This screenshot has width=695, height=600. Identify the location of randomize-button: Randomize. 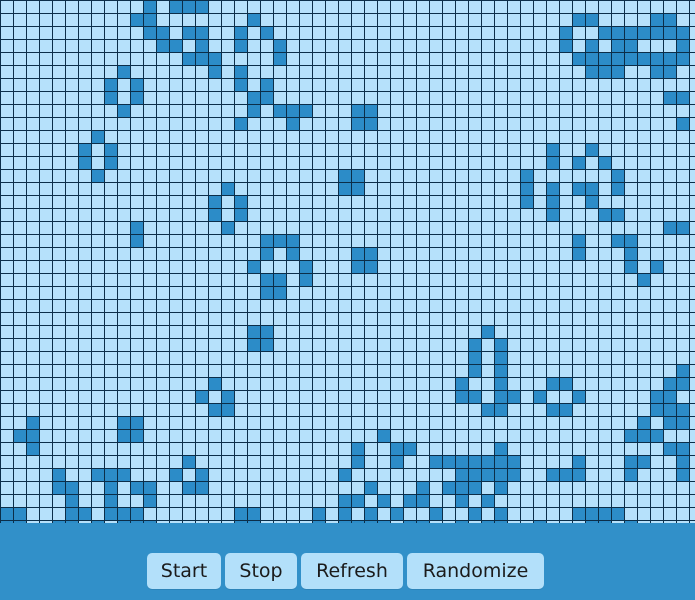
(475, 571).